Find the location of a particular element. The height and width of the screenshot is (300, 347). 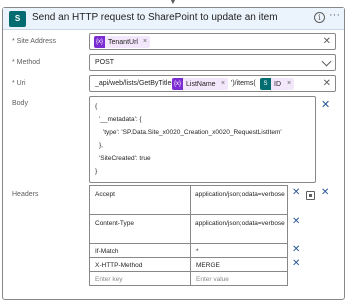

new-header-key-input: Enter key is located at coordinates (140, 278).